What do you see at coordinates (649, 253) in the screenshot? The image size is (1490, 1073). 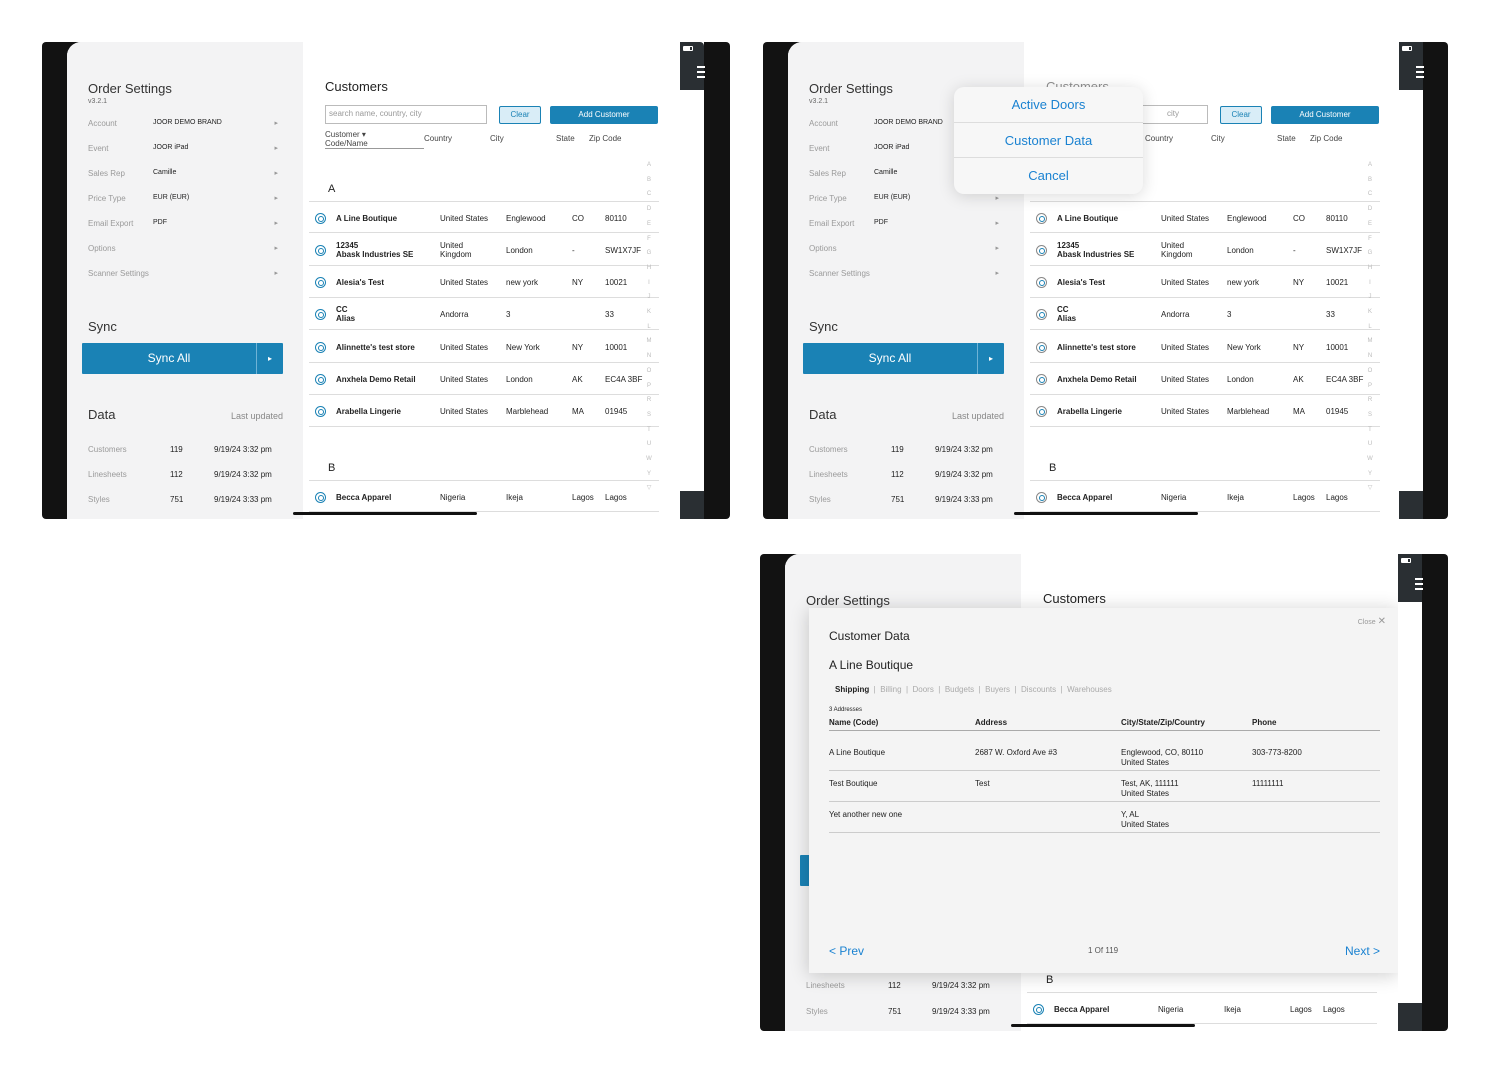 I see `alphabet-index-letter: G` at bounding box center [649, 253].